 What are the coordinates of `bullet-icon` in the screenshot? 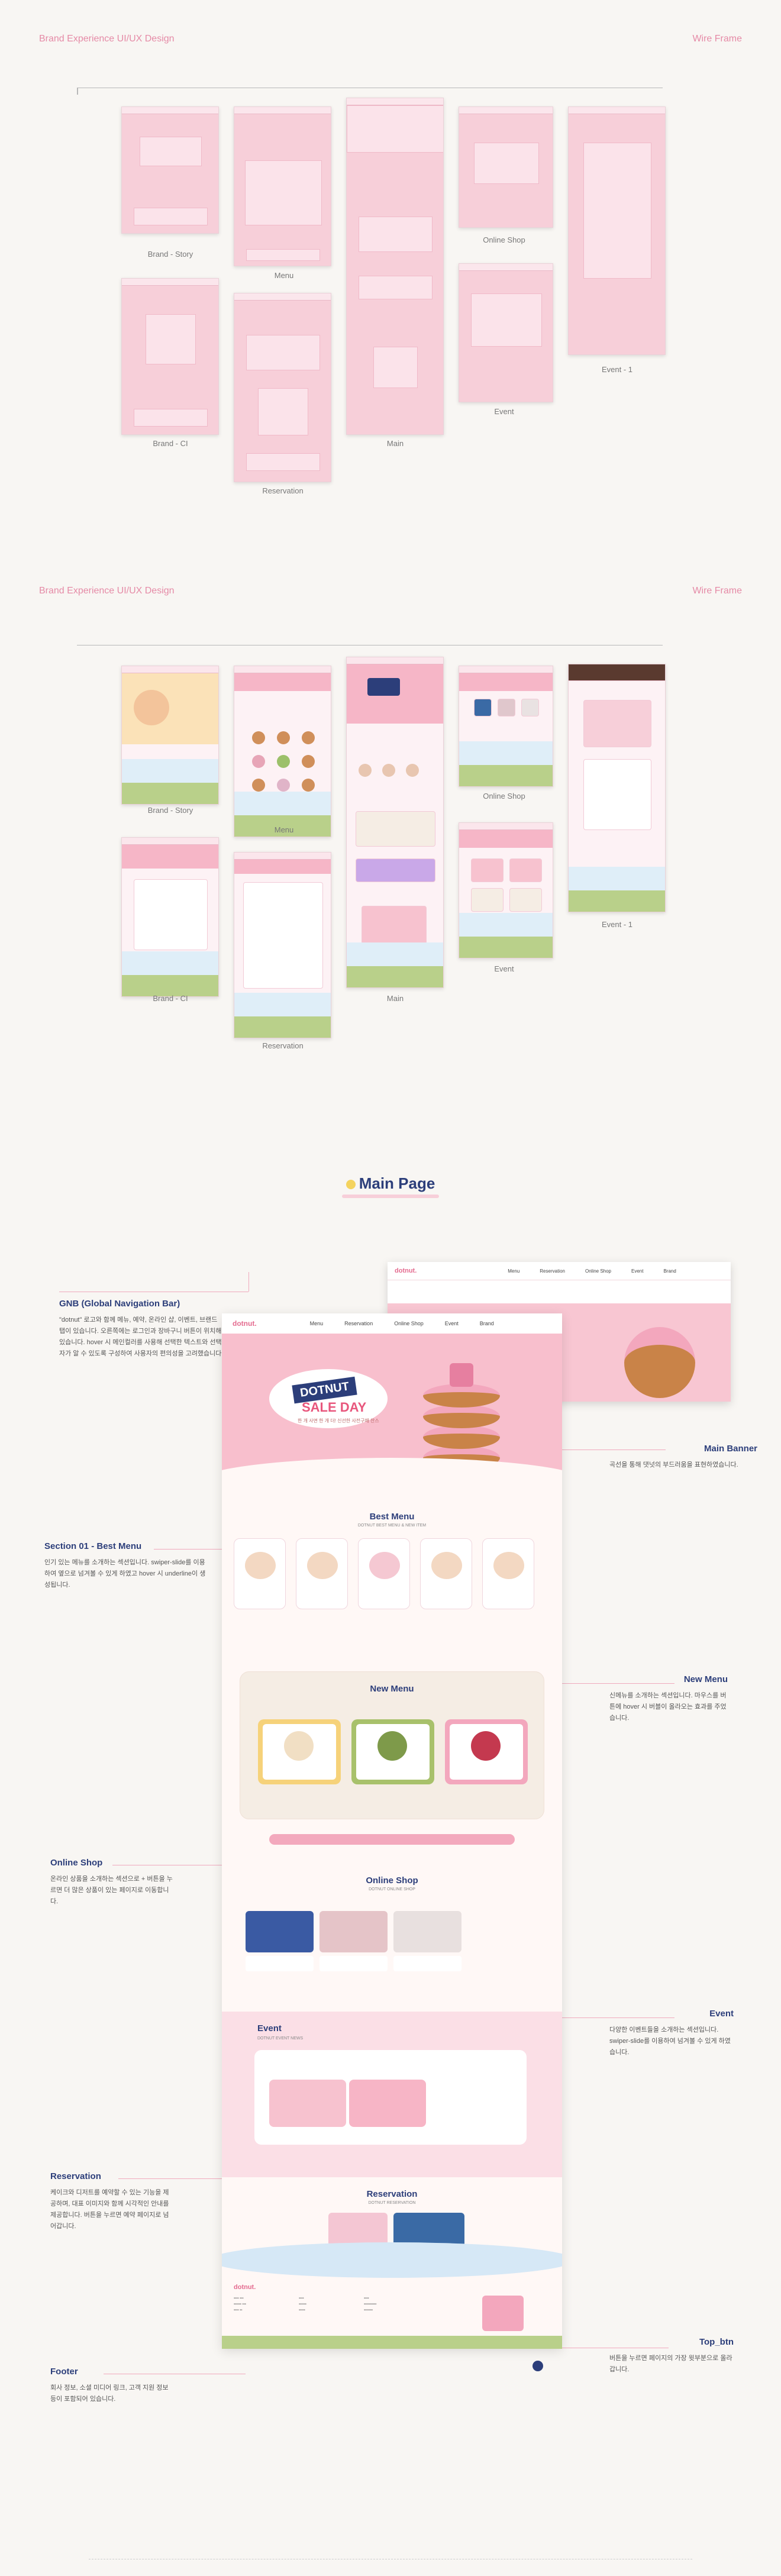 It's located at (351, 1185).